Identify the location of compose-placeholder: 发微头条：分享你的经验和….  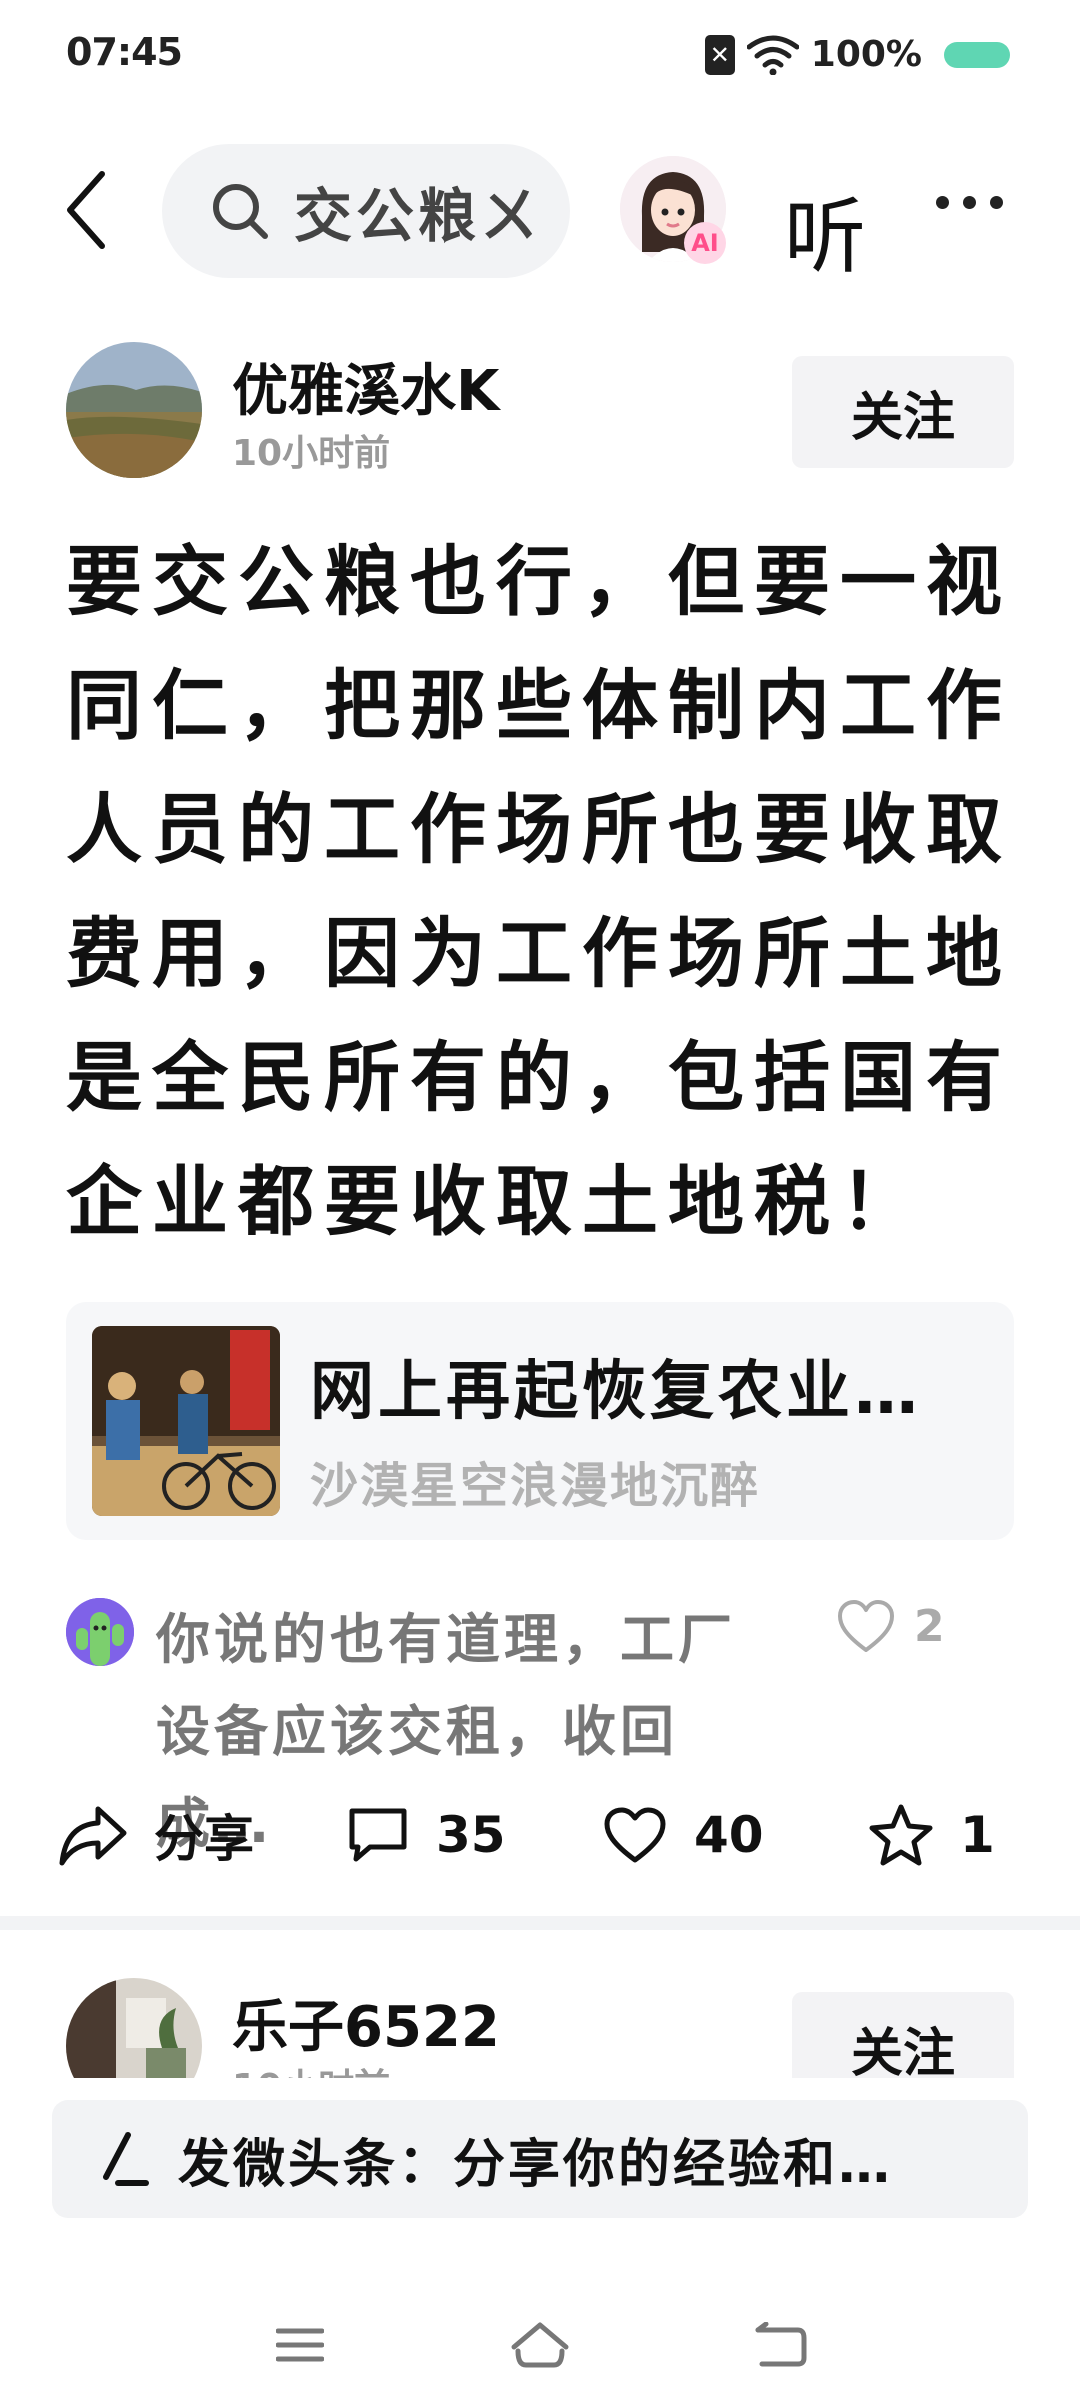
(536, 2164).